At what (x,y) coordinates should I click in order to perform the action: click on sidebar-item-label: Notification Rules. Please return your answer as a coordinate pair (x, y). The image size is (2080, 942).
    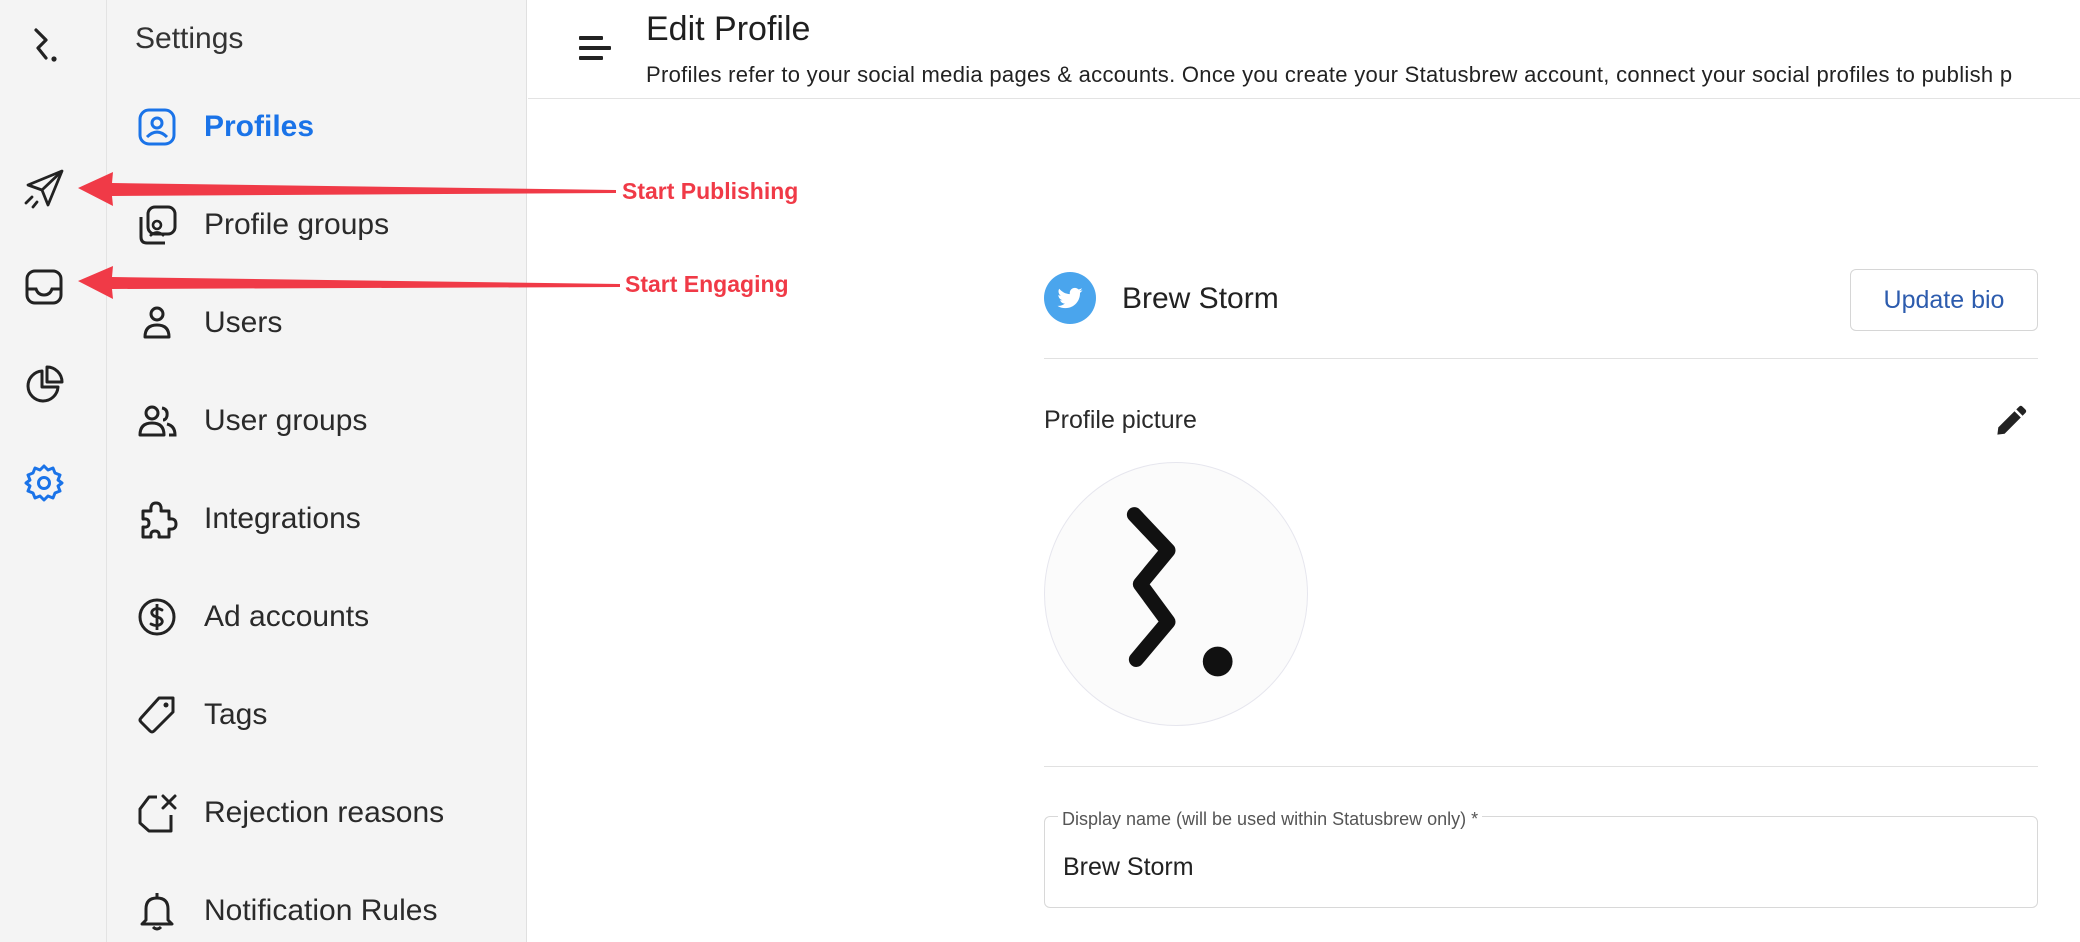
    Looking at the image, I should click on (321, 910).